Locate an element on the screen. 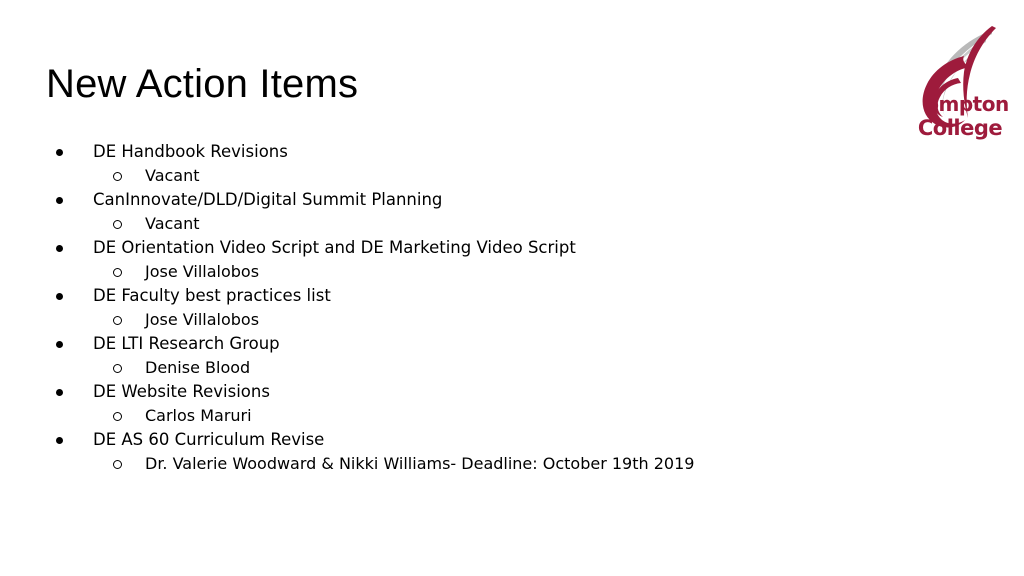 The image size is (1024, 576). sub-list-item-label: Denise Blood is located at coordinates (198, 367).